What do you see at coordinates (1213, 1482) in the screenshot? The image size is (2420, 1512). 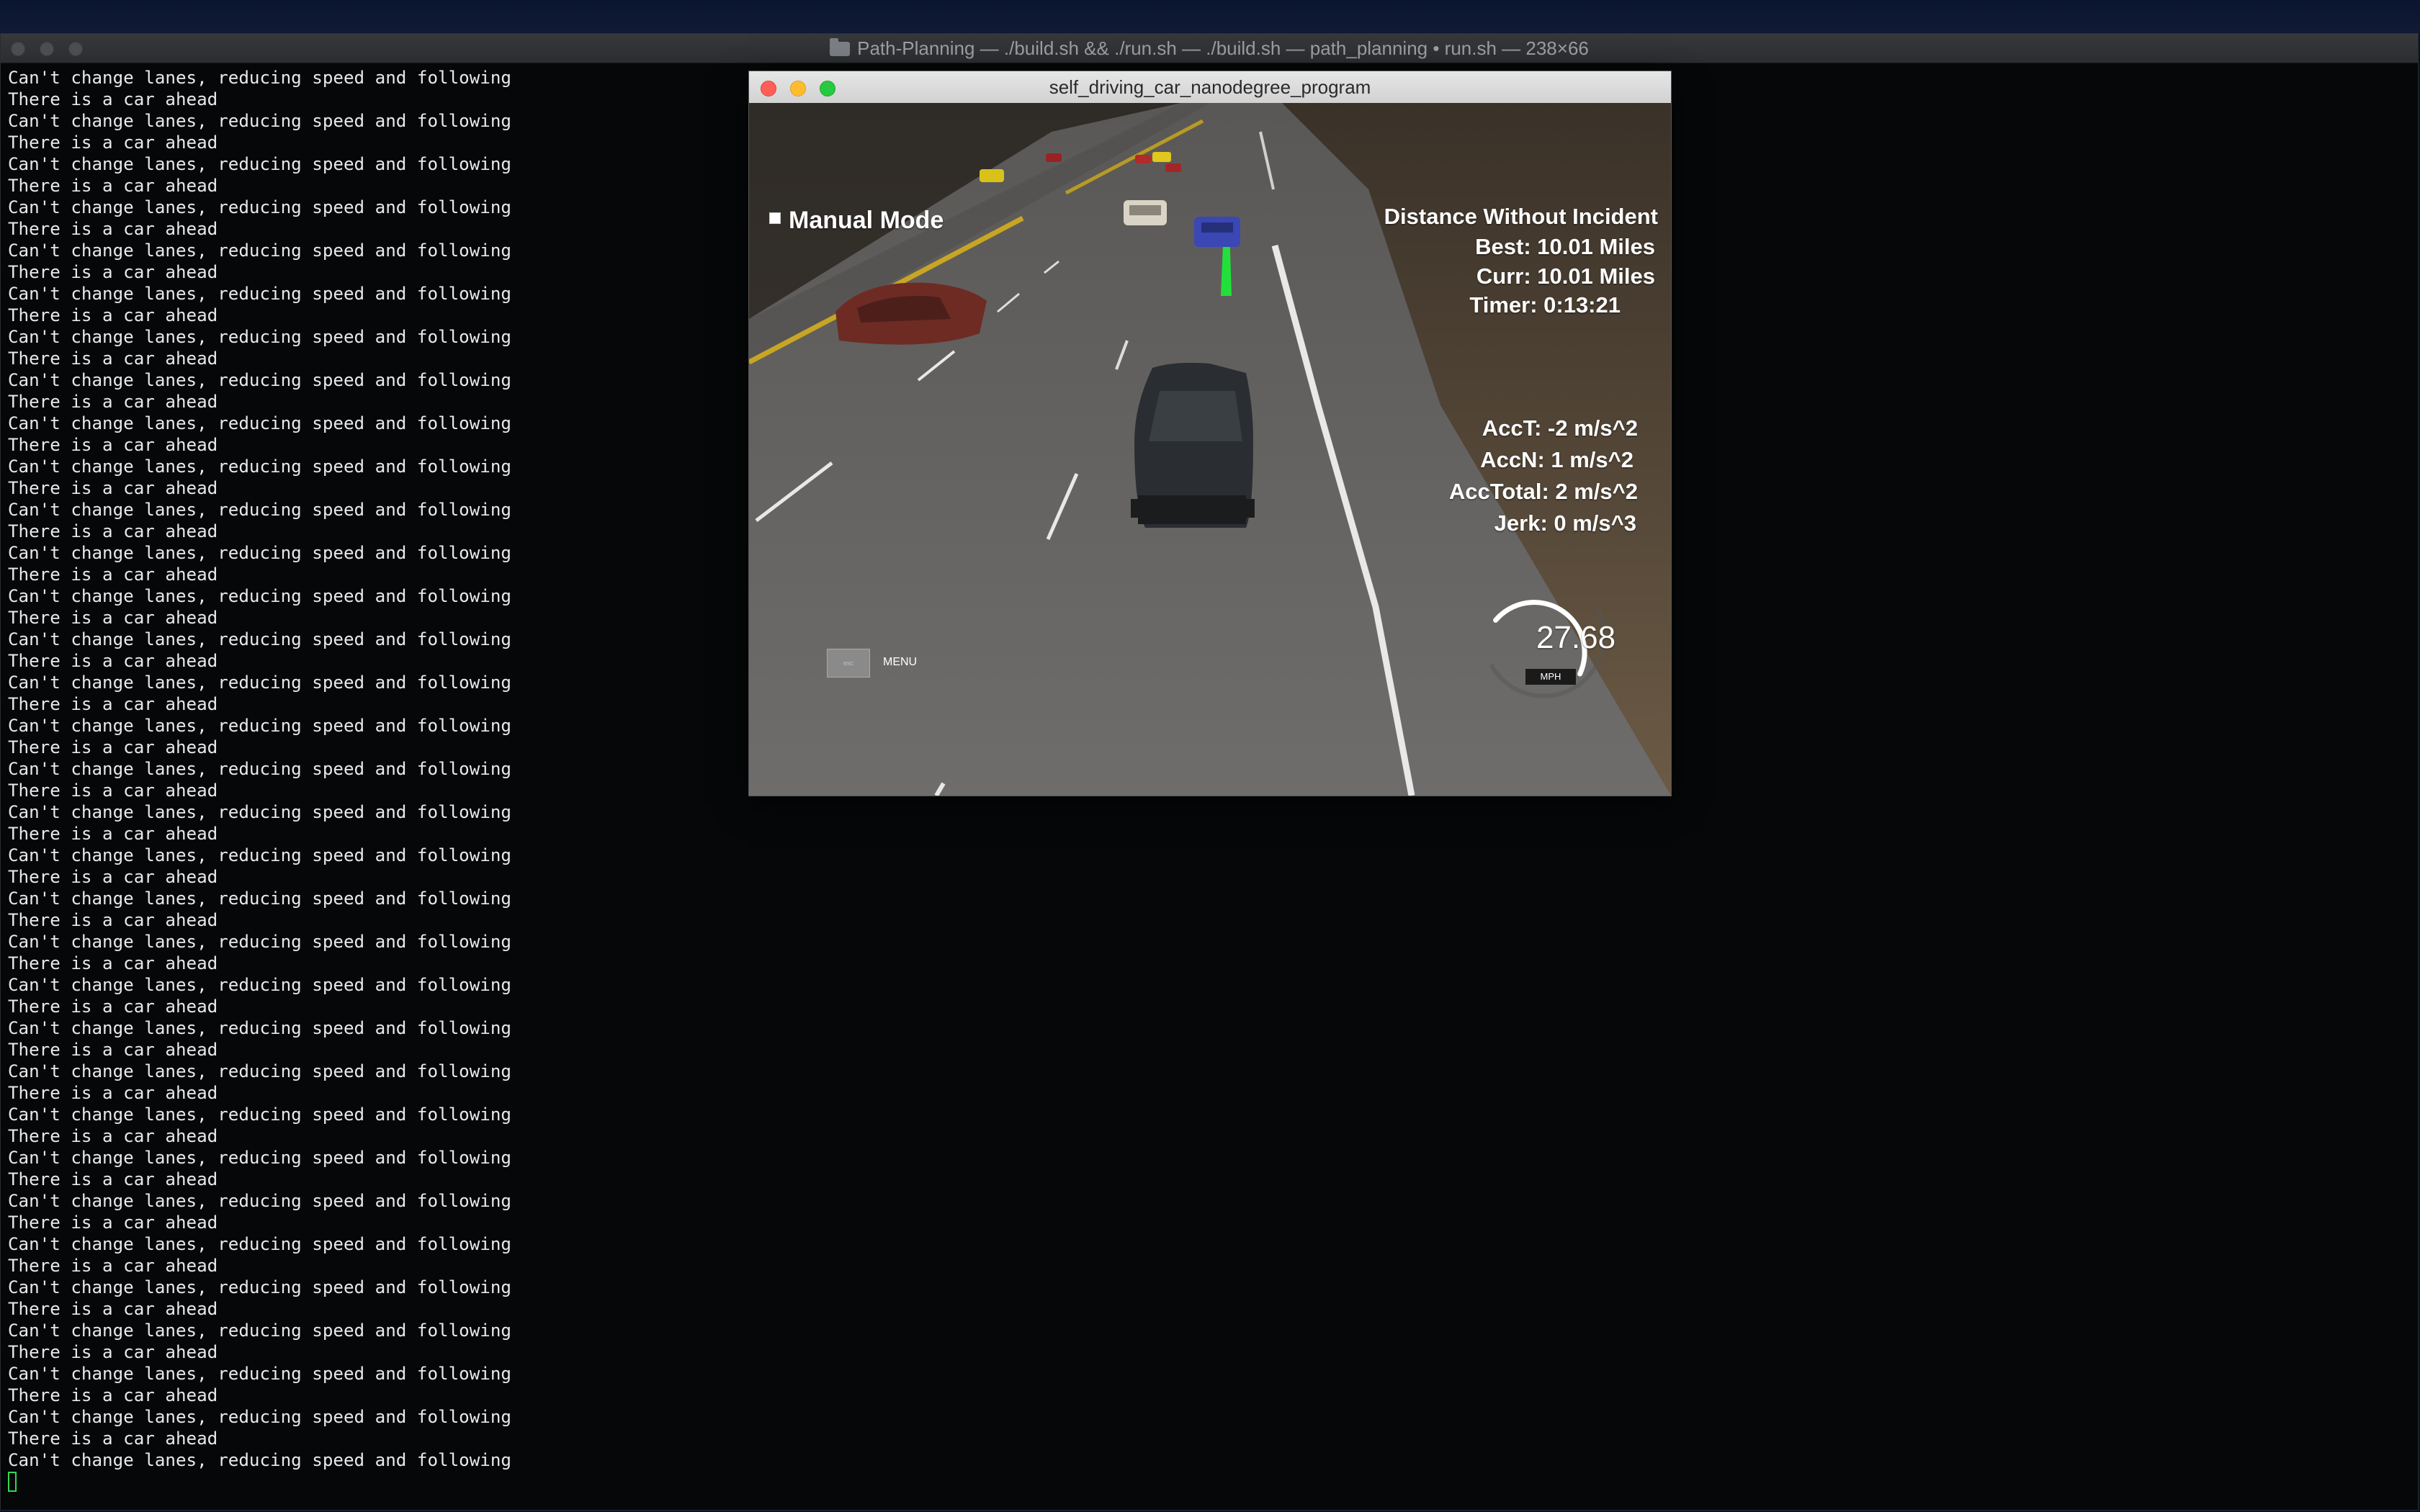 I see `terminal-prompt` at bounding box center [1213, 1482].